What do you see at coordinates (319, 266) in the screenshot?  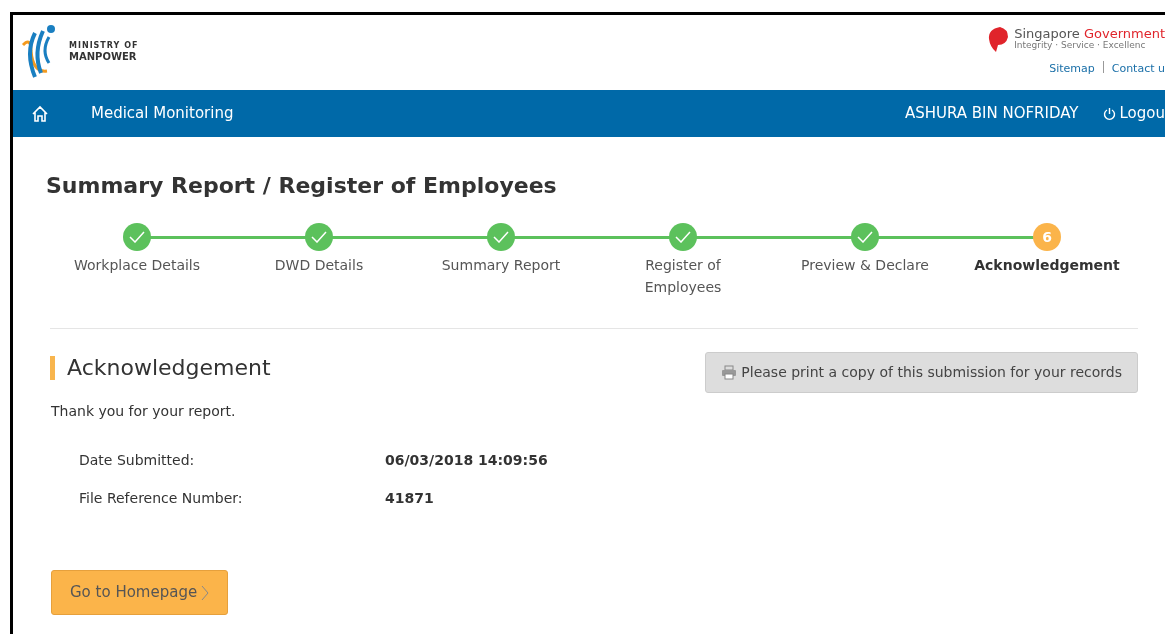 I see `step-label: DWD Details` at bounding box center [319, 266].